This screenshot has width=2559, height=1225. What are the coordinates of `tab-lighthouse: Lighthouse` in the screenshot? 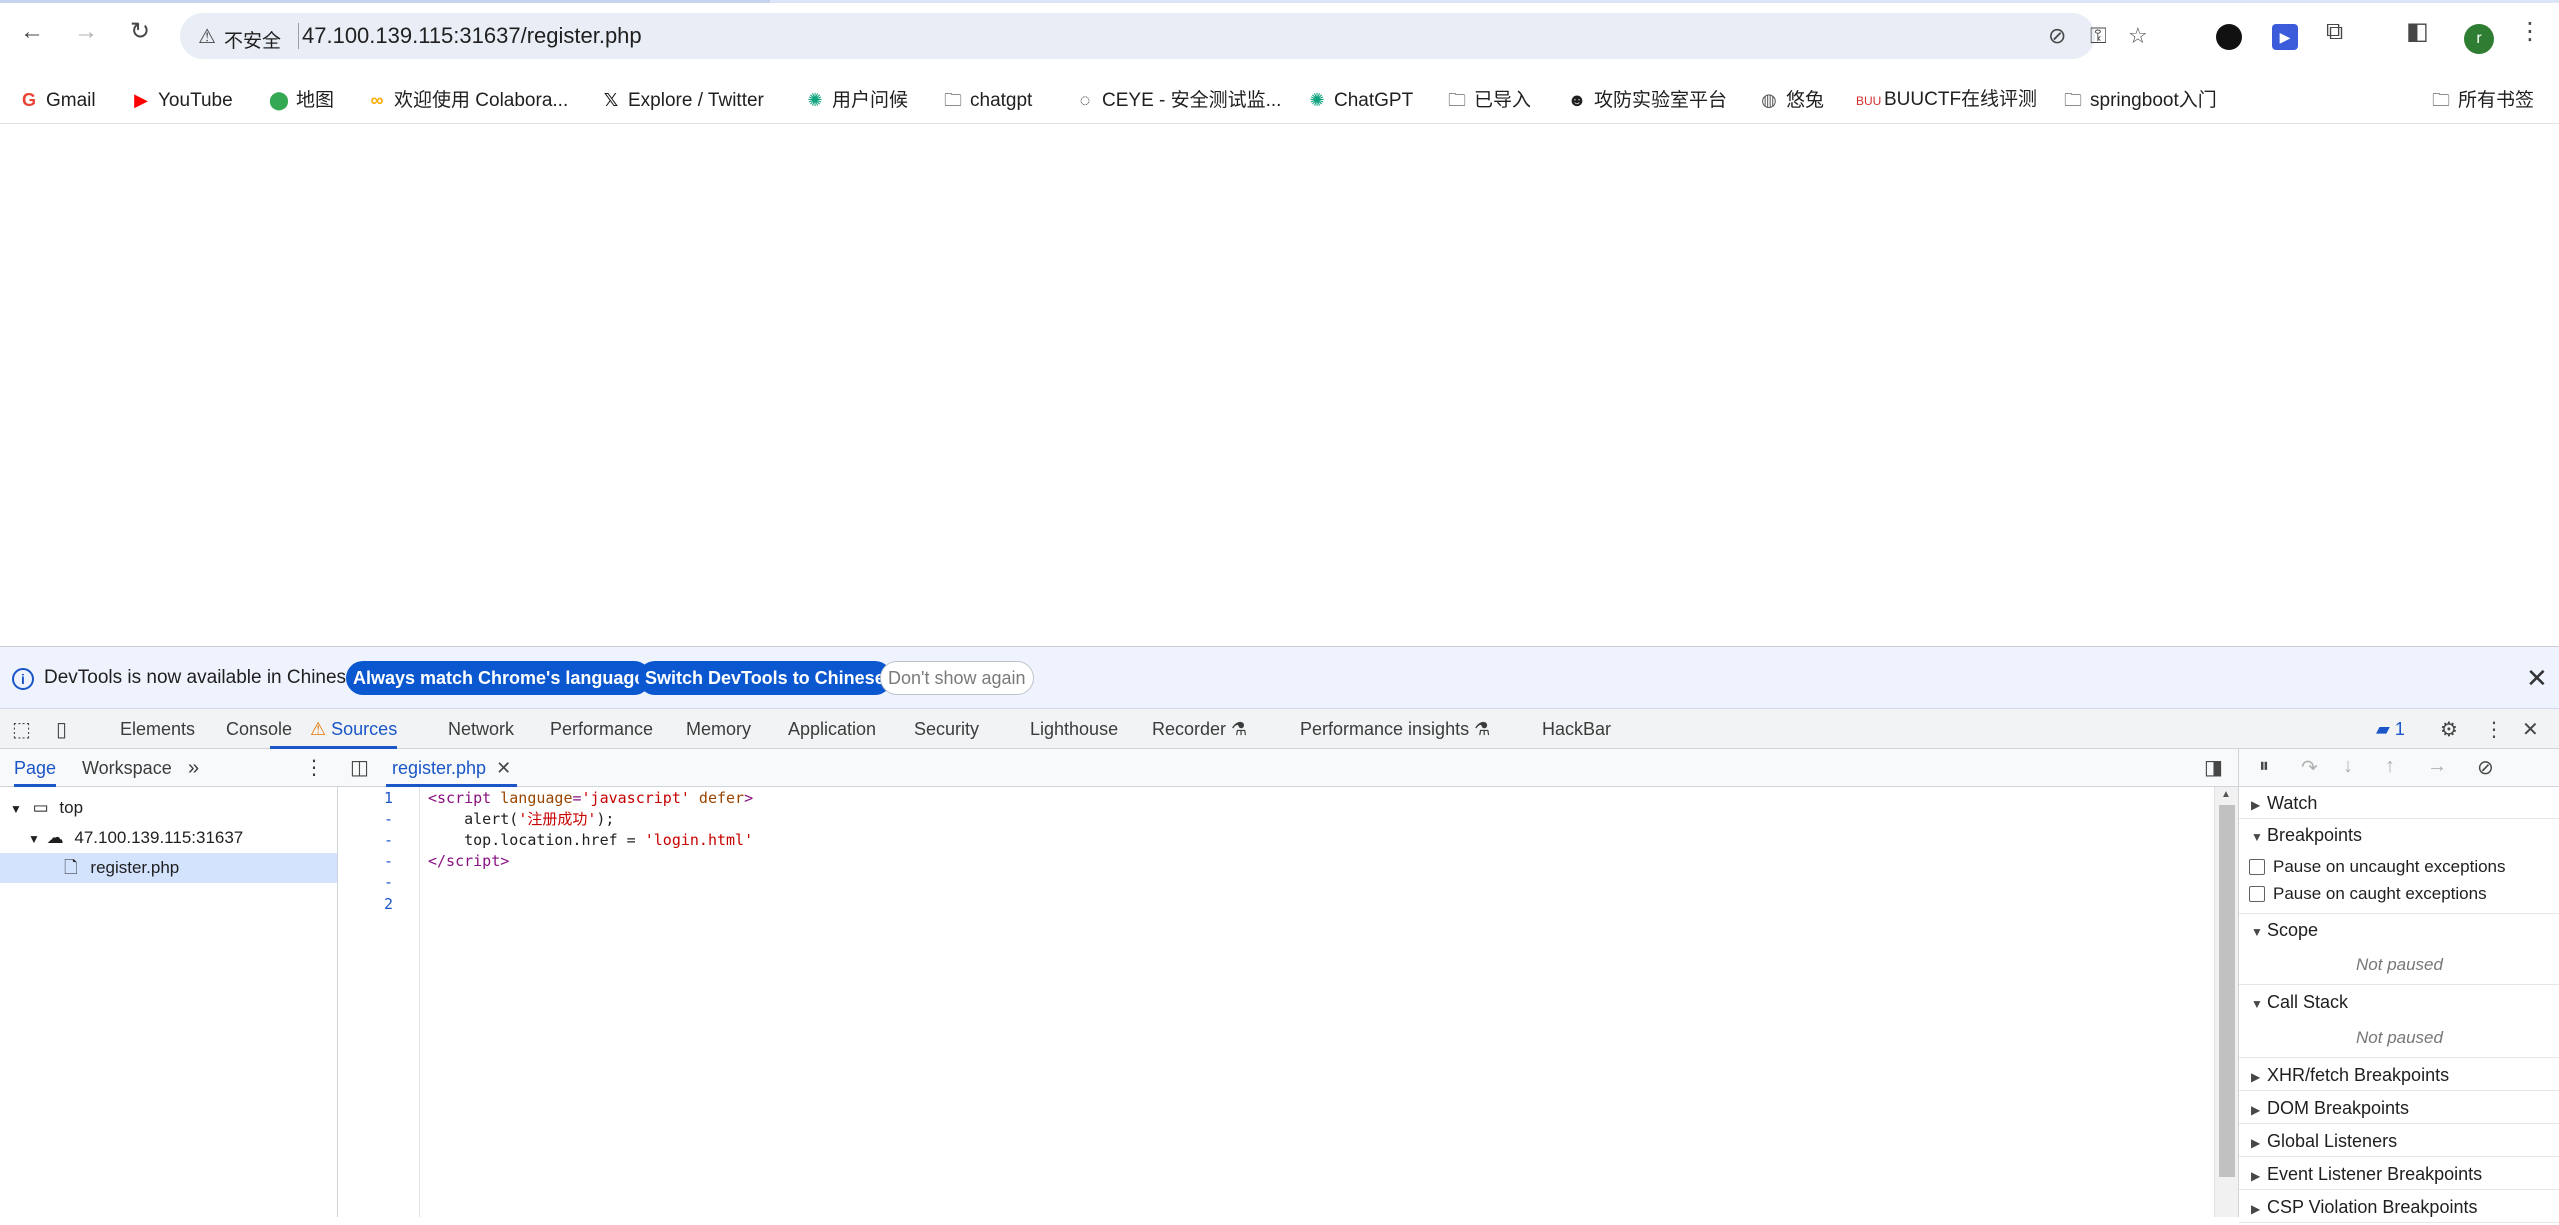 It's located at (1074, 729).